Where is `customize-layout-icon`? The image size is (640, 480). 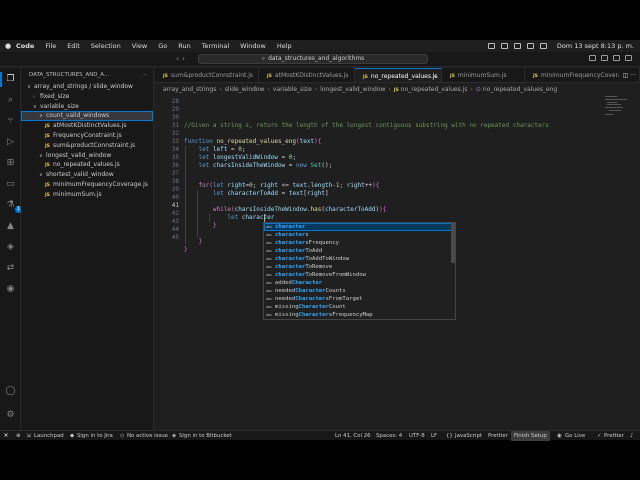
customize-layout-icon is located at coordinates (628, 58).